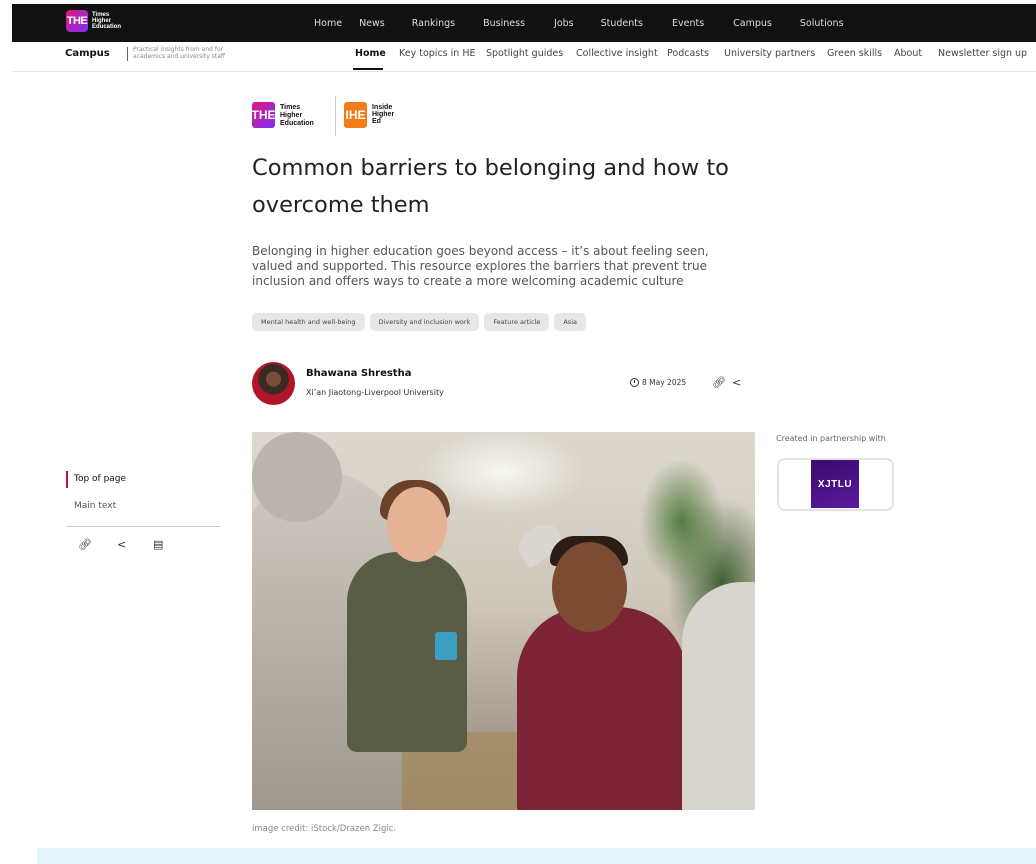  What do you see at coordinates (143, 526) in the screenshot?
I see `toc-divider` at bounding box center [143, 526].